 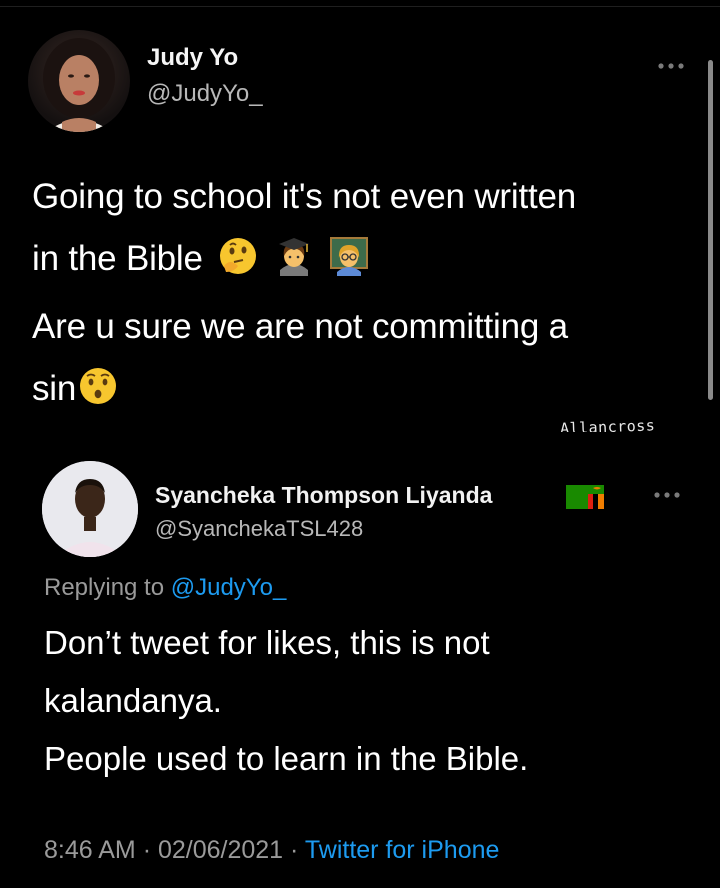 I want to click on reply-text-line-3: People used to learn in the Bible., so click(x=286, y=758).